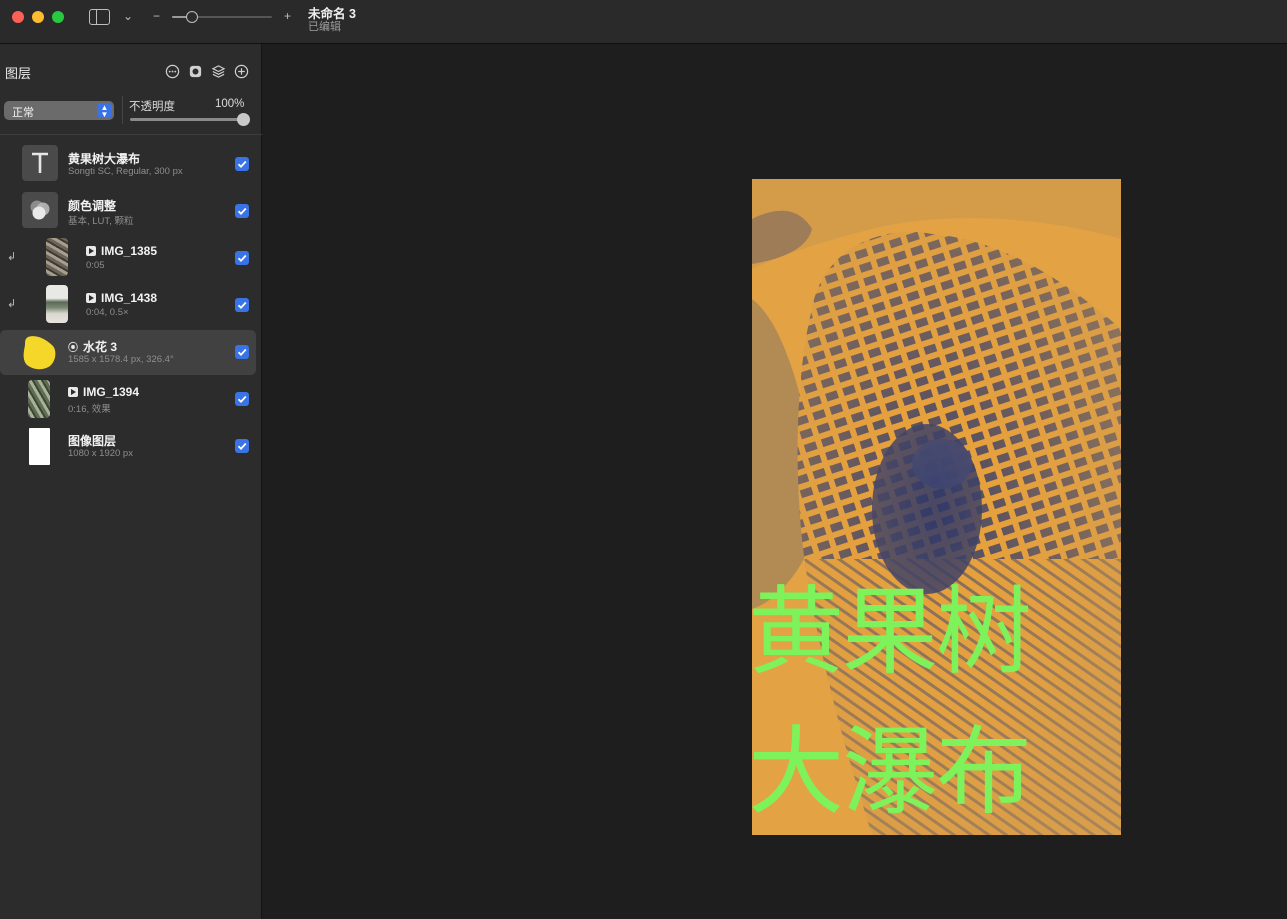 Image resolution: width=1287 pixels, height=919 pixels. What do you see at coordinates (172, 71) in the screenshot?
I see `more-options-icon` at bounding box center [172, 71].